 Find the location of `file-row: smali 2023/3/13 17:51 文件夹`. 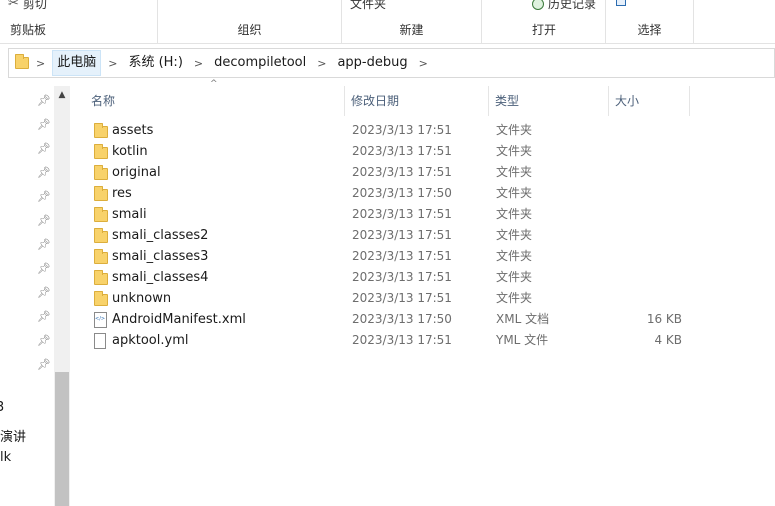

file-row: smali 2023/3/13 17:51 文件夹 is located at coordinates (430, 214).